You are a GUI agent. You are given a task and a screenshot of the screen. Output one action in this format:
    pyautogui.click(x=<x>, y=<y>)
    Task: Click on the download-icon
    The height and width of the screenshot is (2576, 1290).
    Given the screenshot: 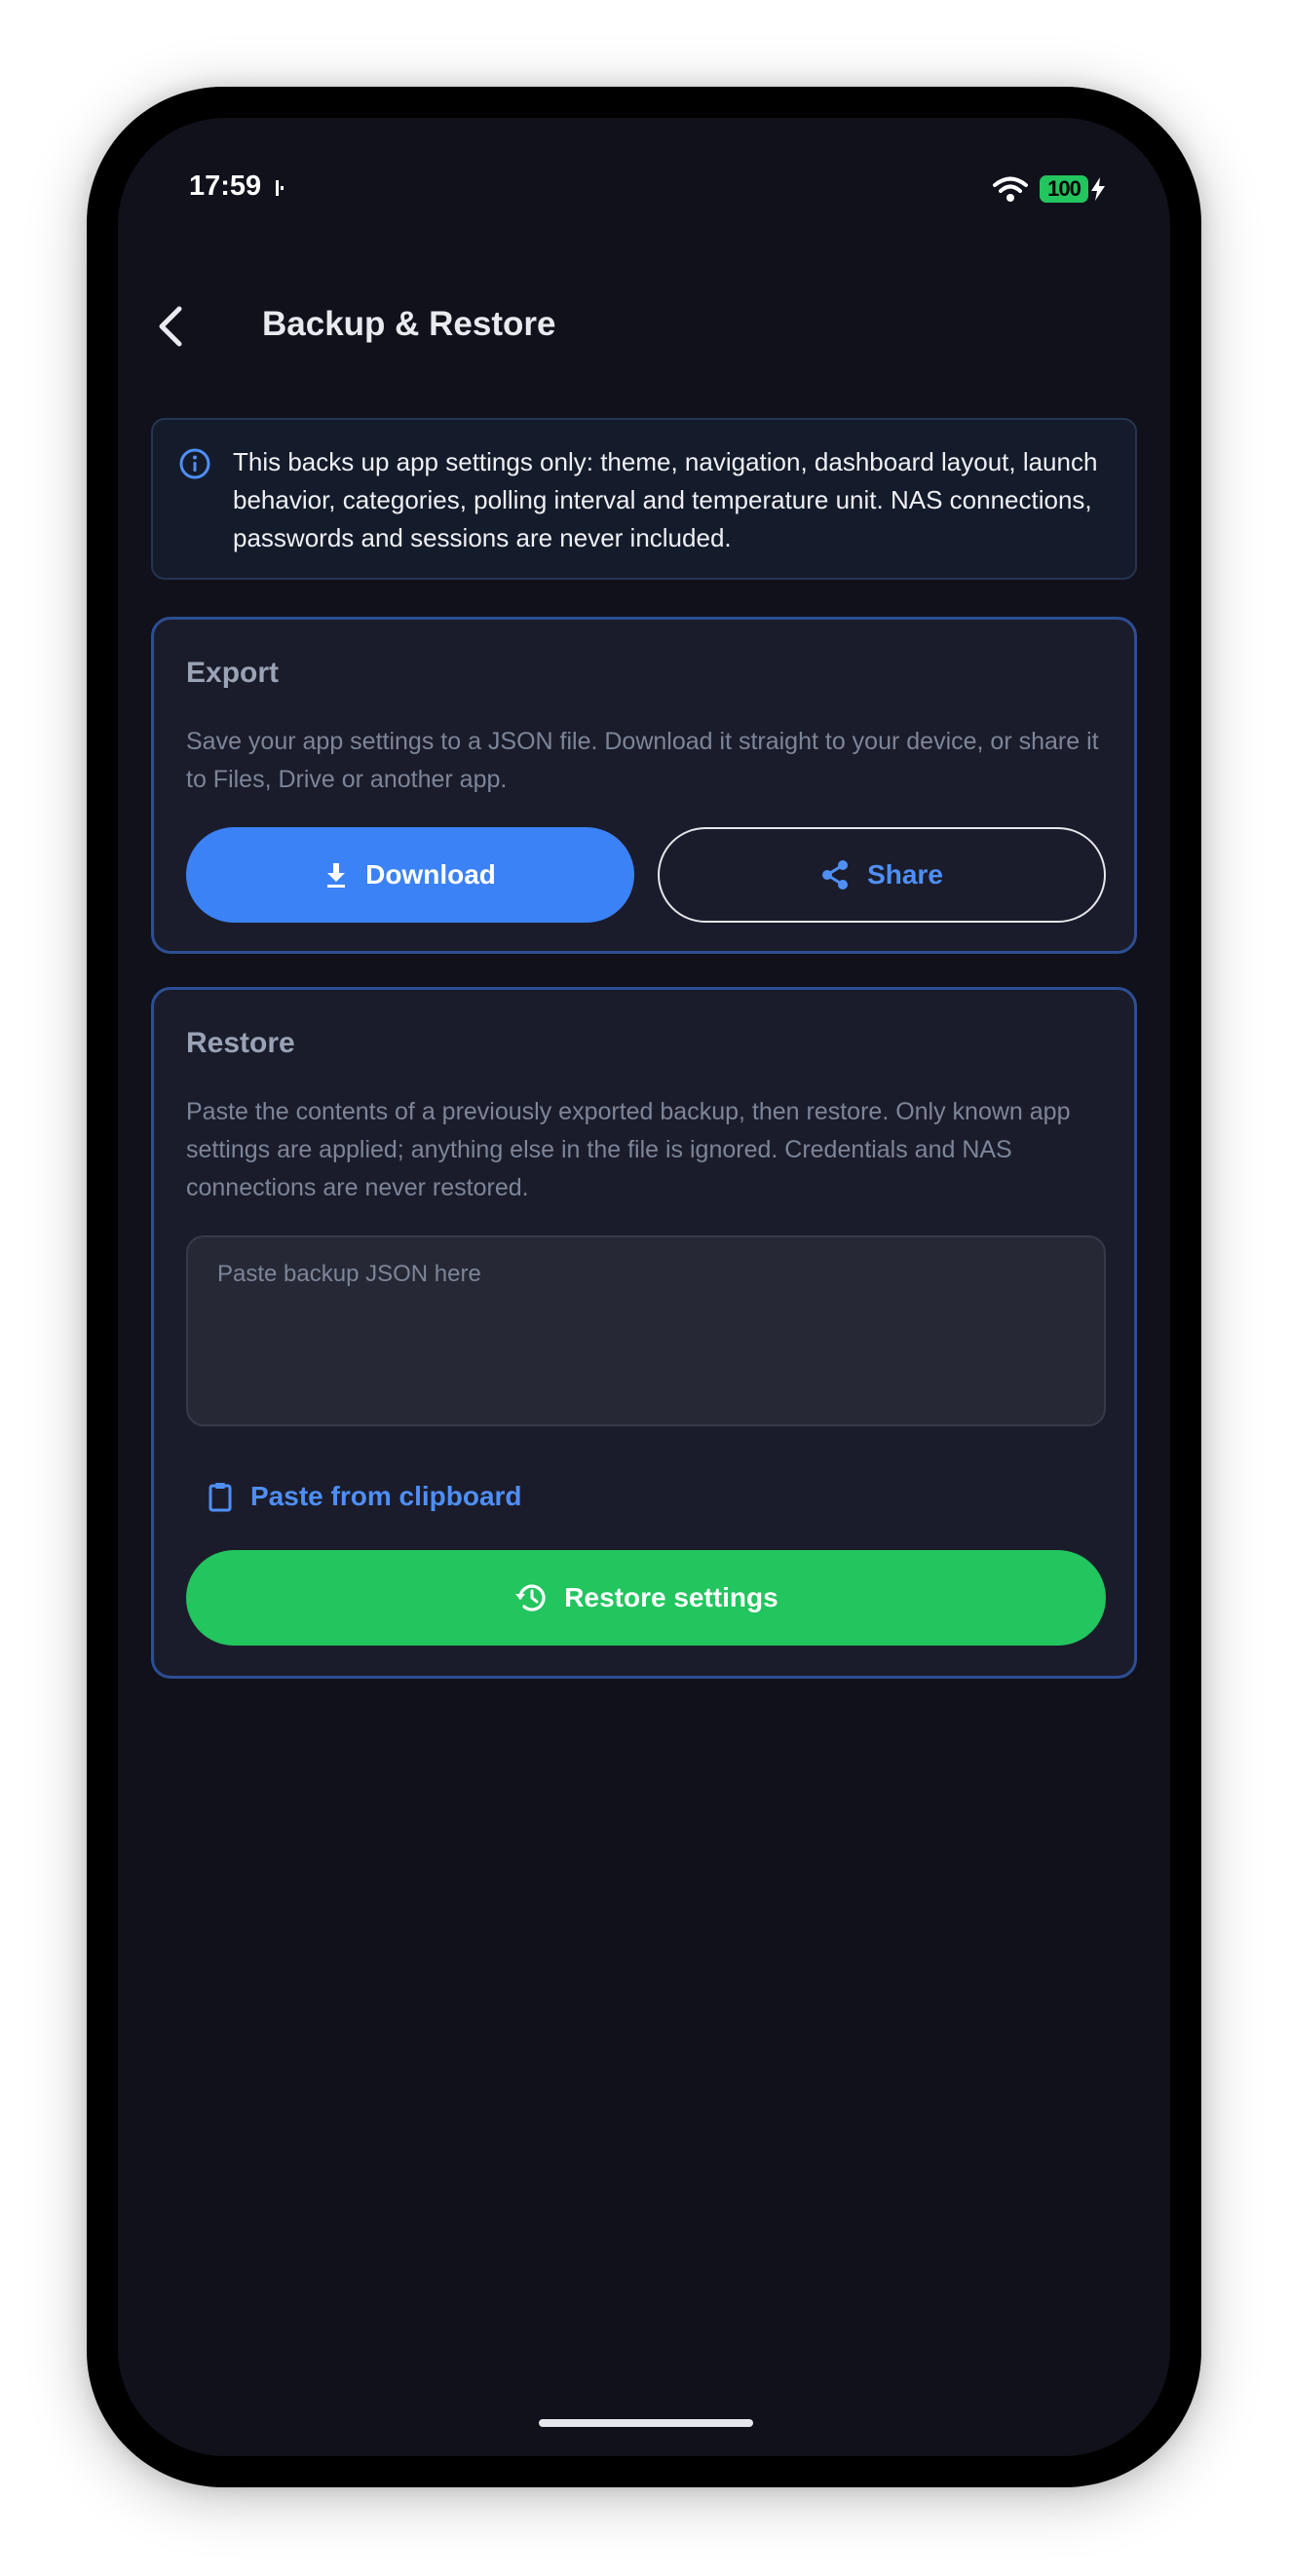 What is the action you would take?
    pyautogui.click(x=336, y=875)
    